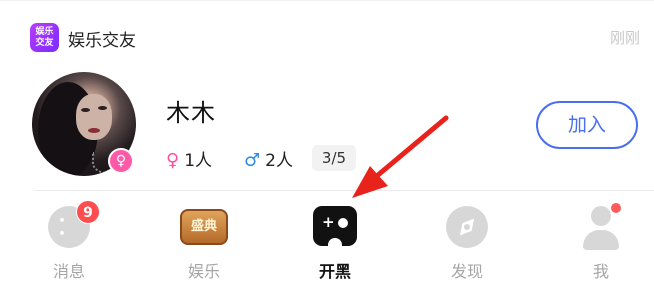  I want to click on female-count: ♀ 1人, so click(189, 160).